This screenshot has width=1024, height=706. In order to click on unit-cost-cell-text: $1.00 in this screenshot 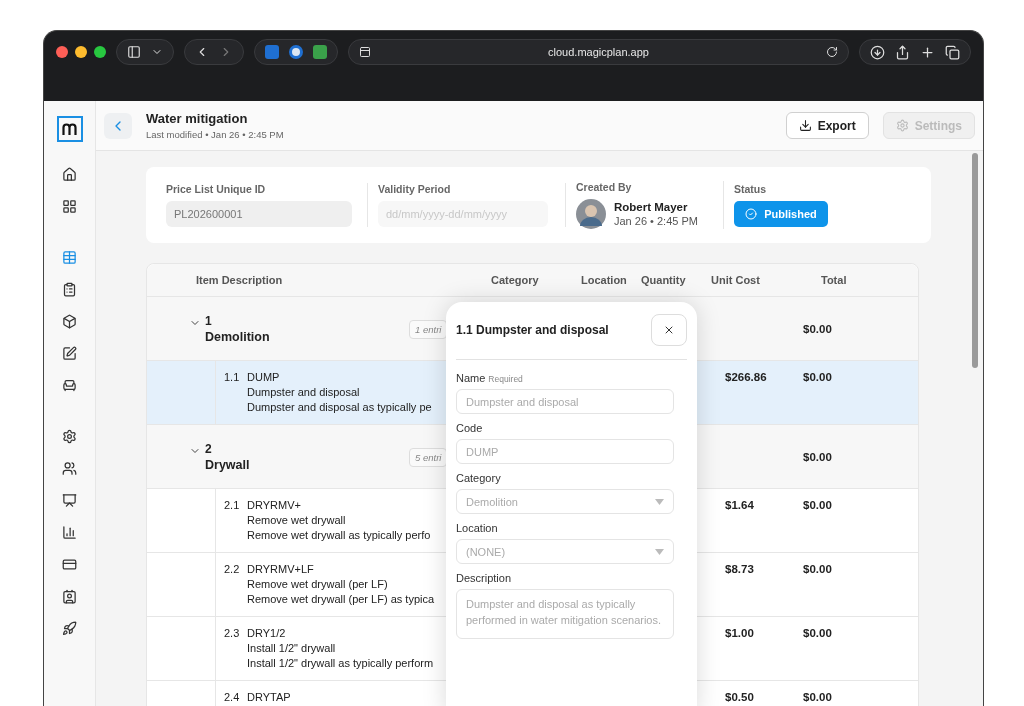, I will do `click(739, 632)`.